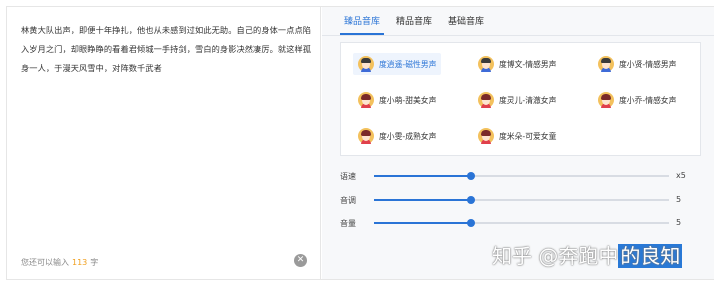  I want to click on voice-label: 度小雯-成熟女声, so click(408, 136).